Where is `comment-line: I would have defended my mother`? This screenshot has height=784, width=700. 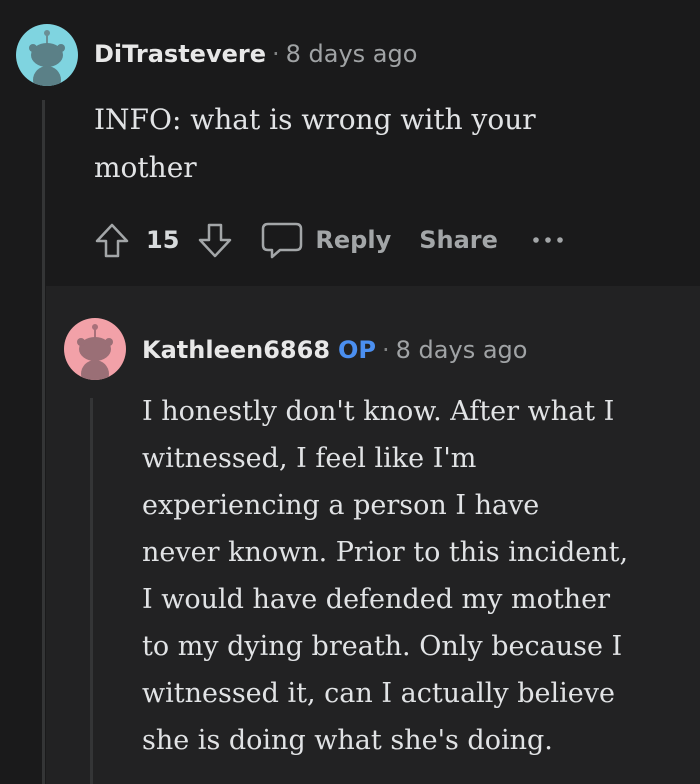 comment-line: I would have defended my mother is located at coordinates (376, 599).